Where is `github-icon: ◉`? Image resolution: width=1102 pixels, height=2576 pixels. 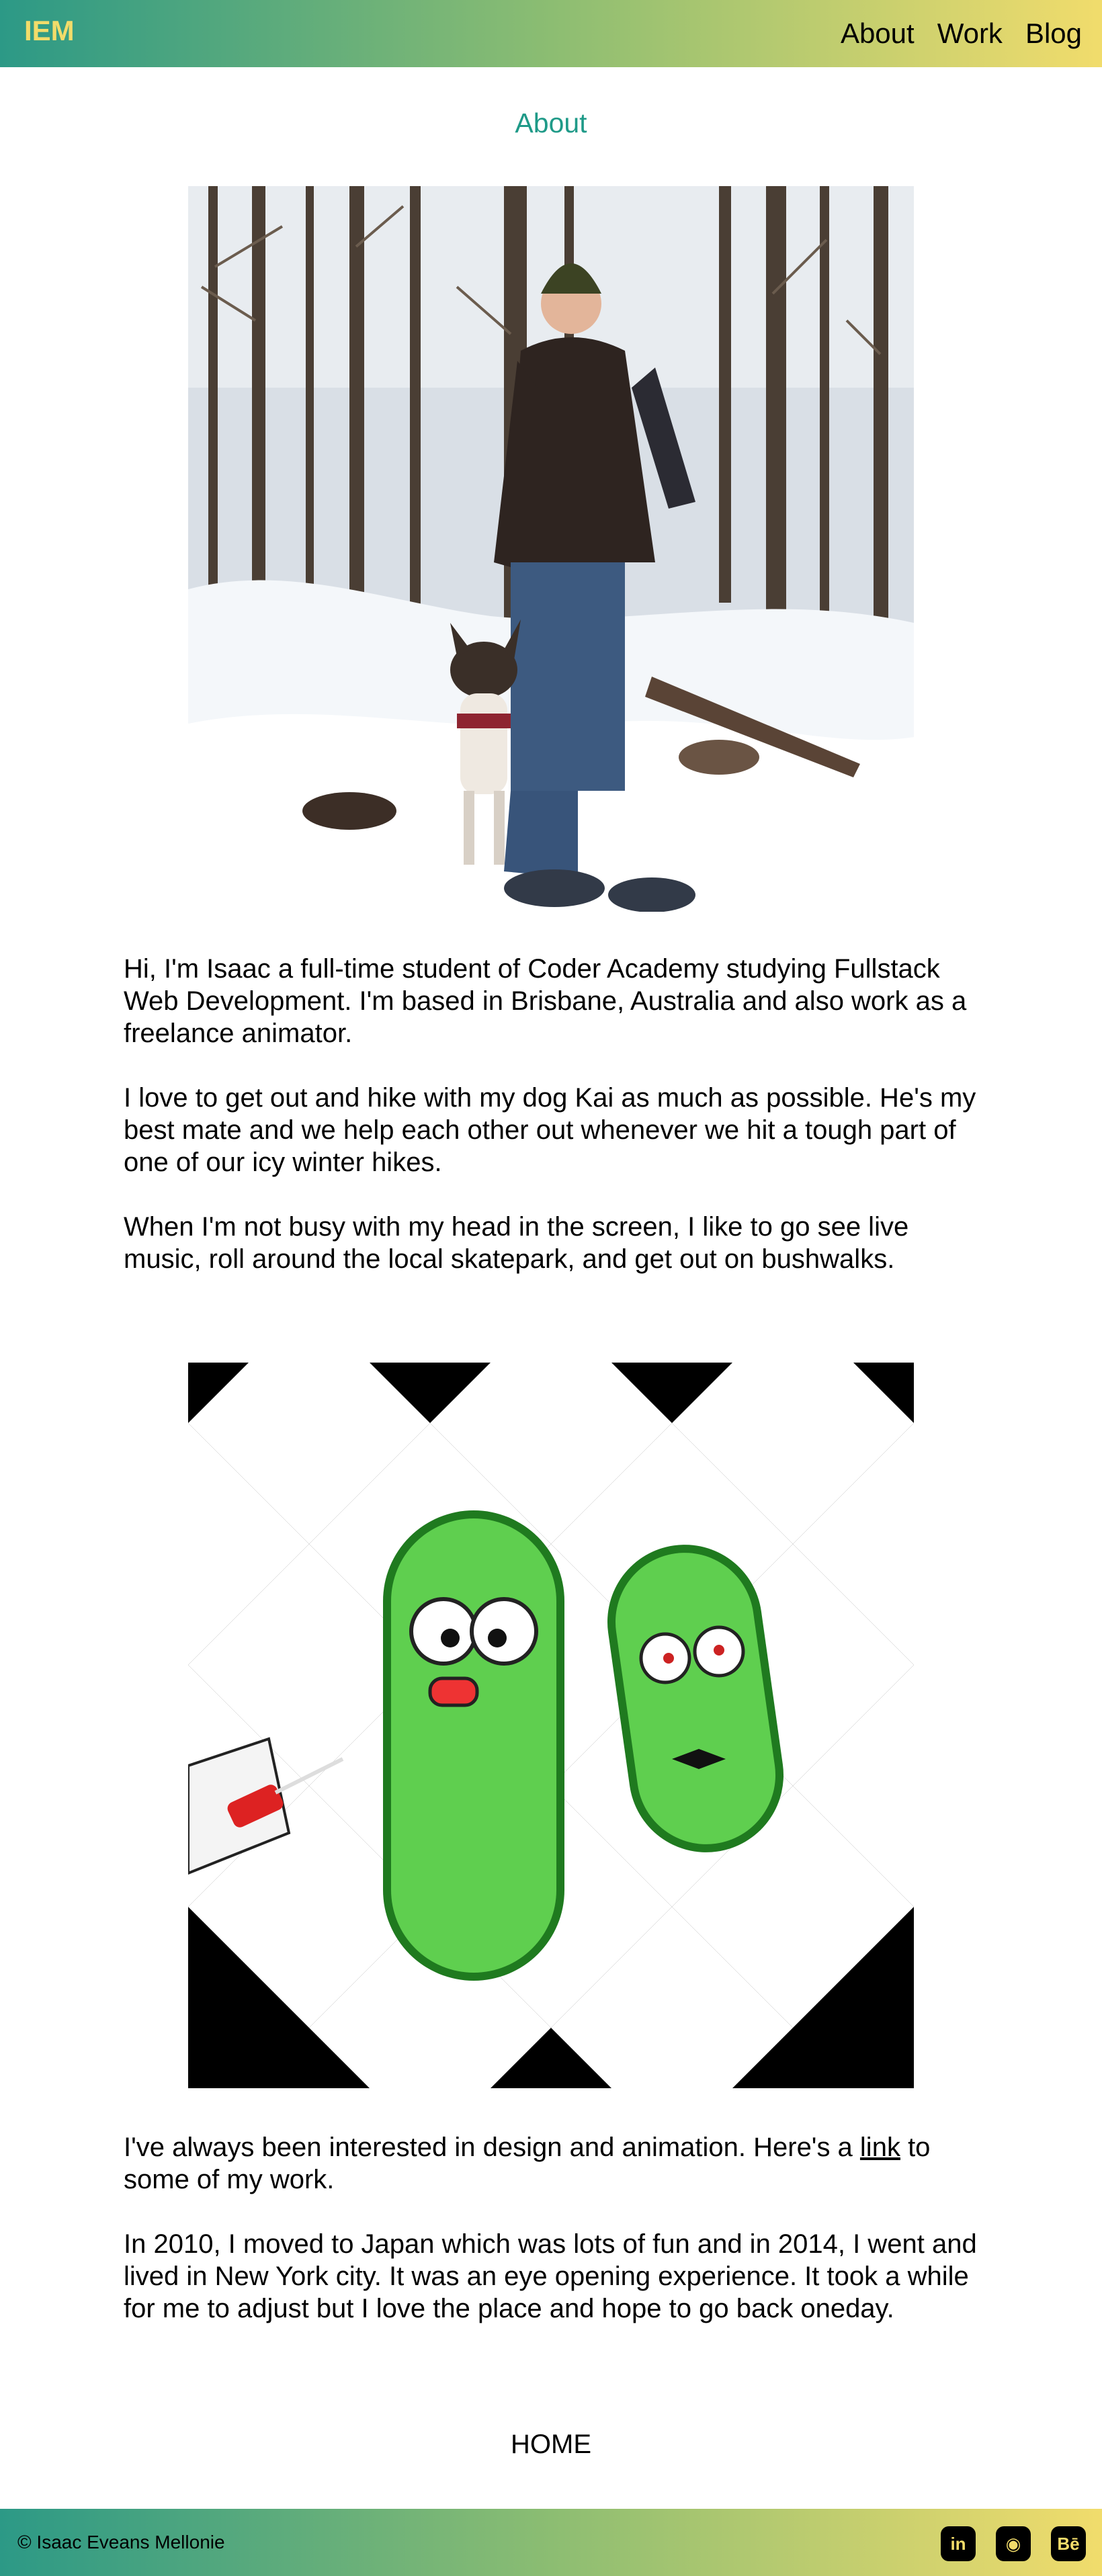
github-icon: ◉ is located at coordinates (1013, 2543).